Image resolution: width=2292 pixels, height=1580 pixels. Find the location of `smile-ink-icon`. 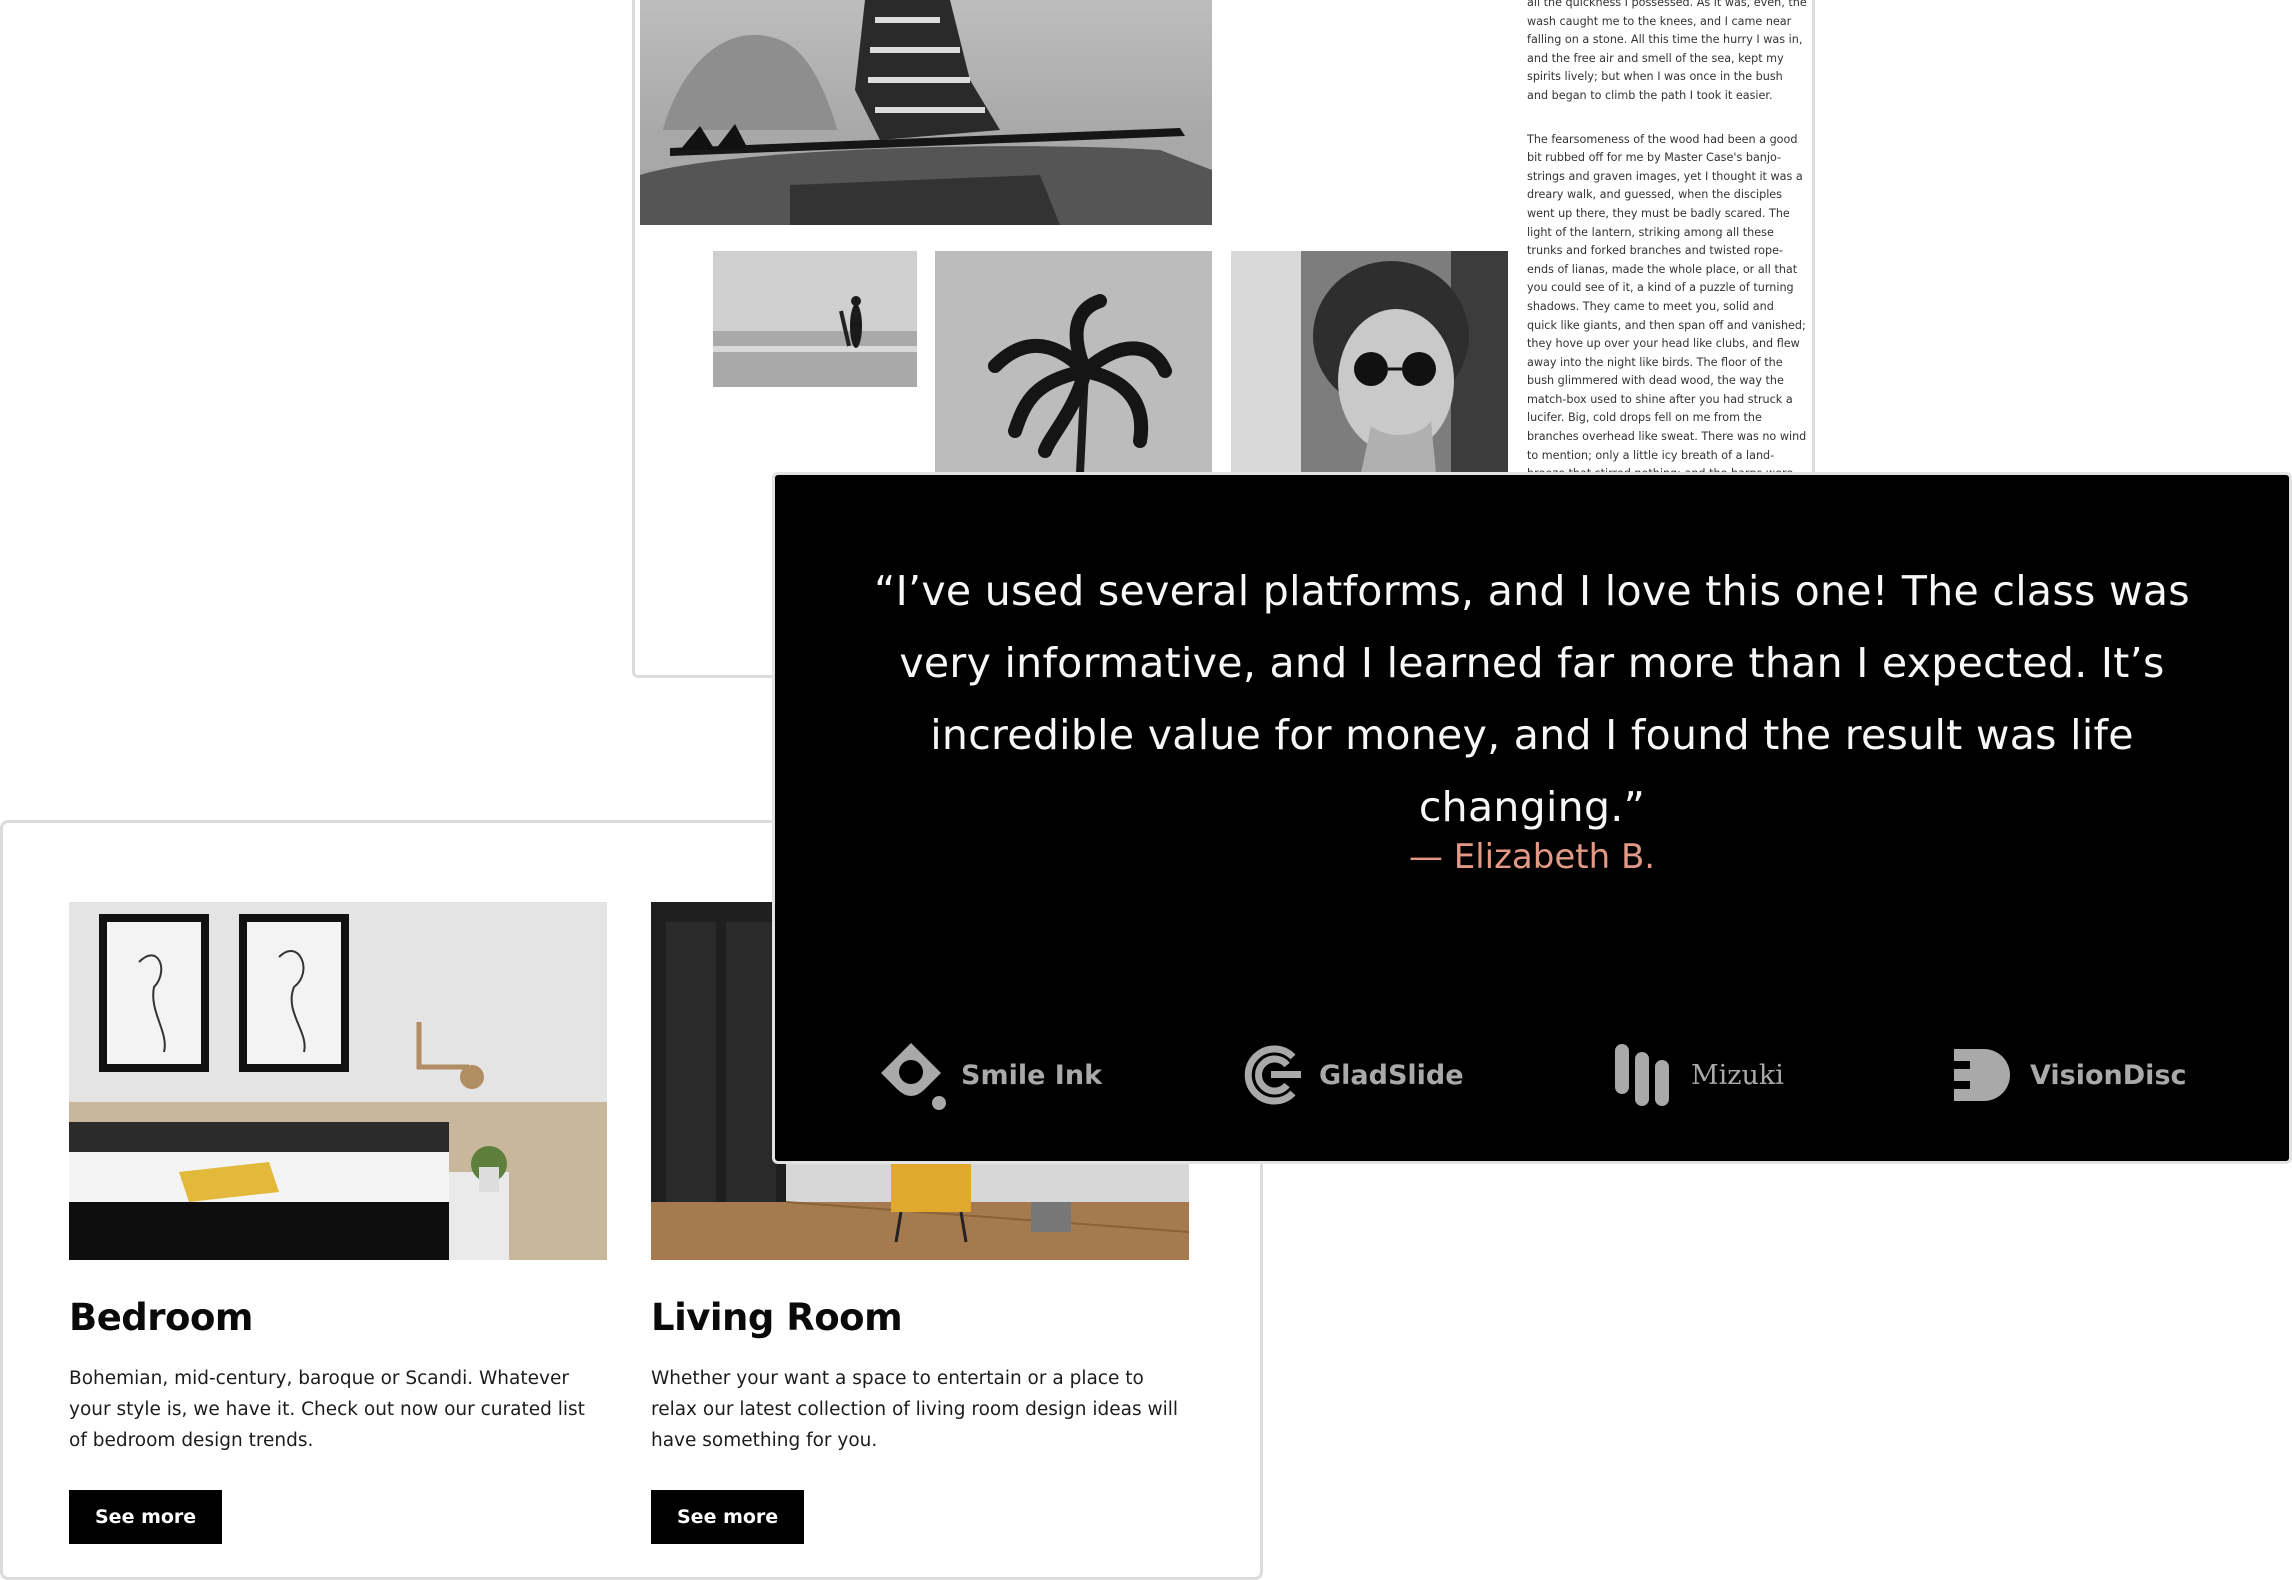

smile-ink-icon is located at coordinates (913, 1076).